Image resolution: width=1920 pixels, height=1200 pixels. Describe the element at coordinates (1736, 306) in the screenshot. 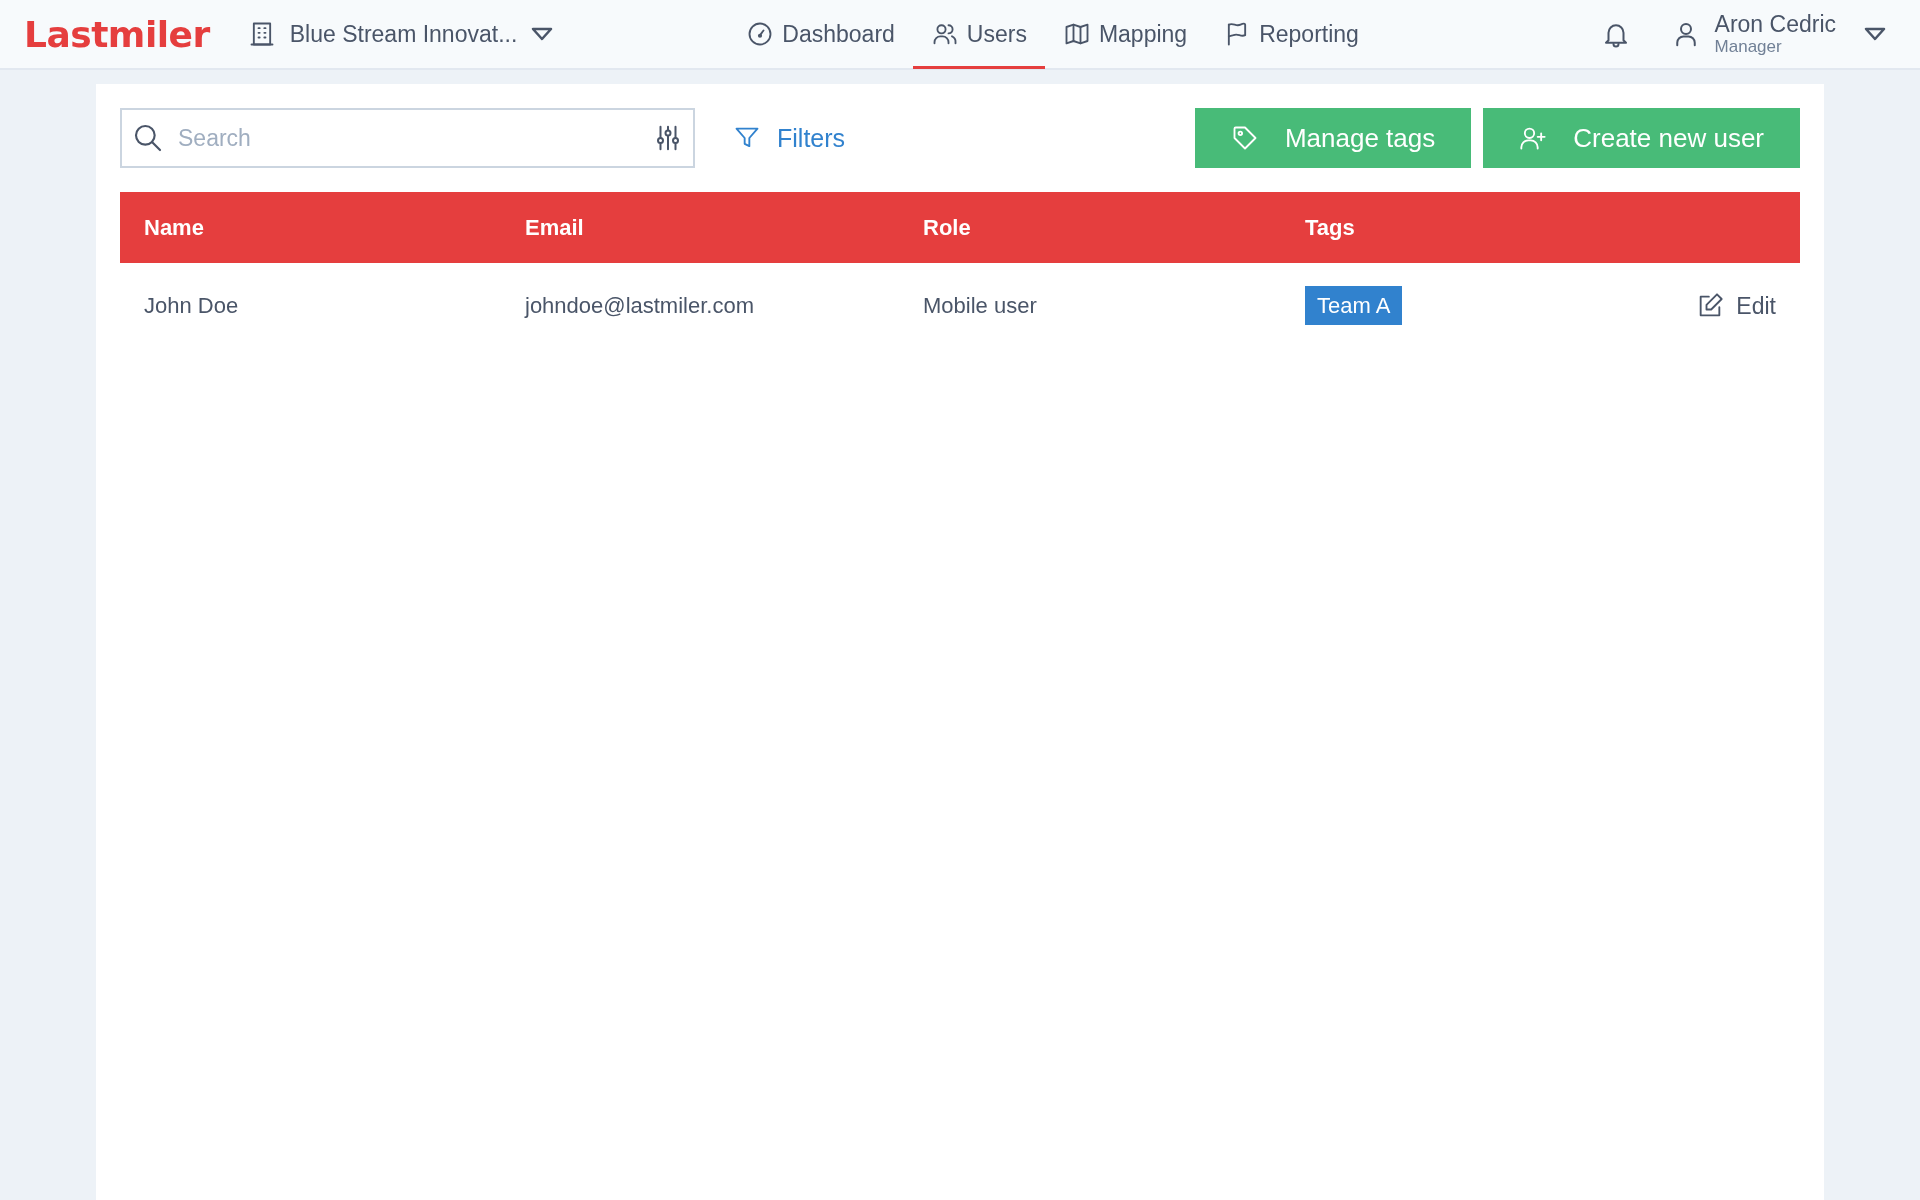

I see `edit-button: Edit` at that location.